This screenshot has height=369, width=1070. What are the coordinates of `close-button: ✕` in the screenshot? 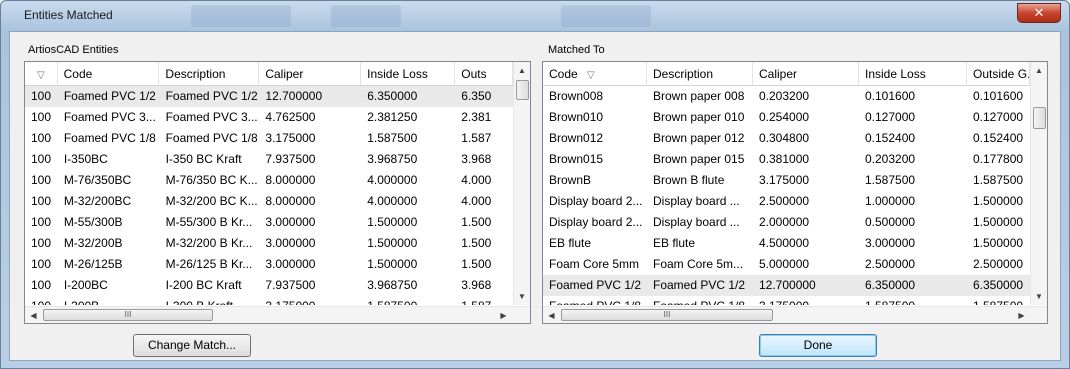 It's located at (1039, 13).